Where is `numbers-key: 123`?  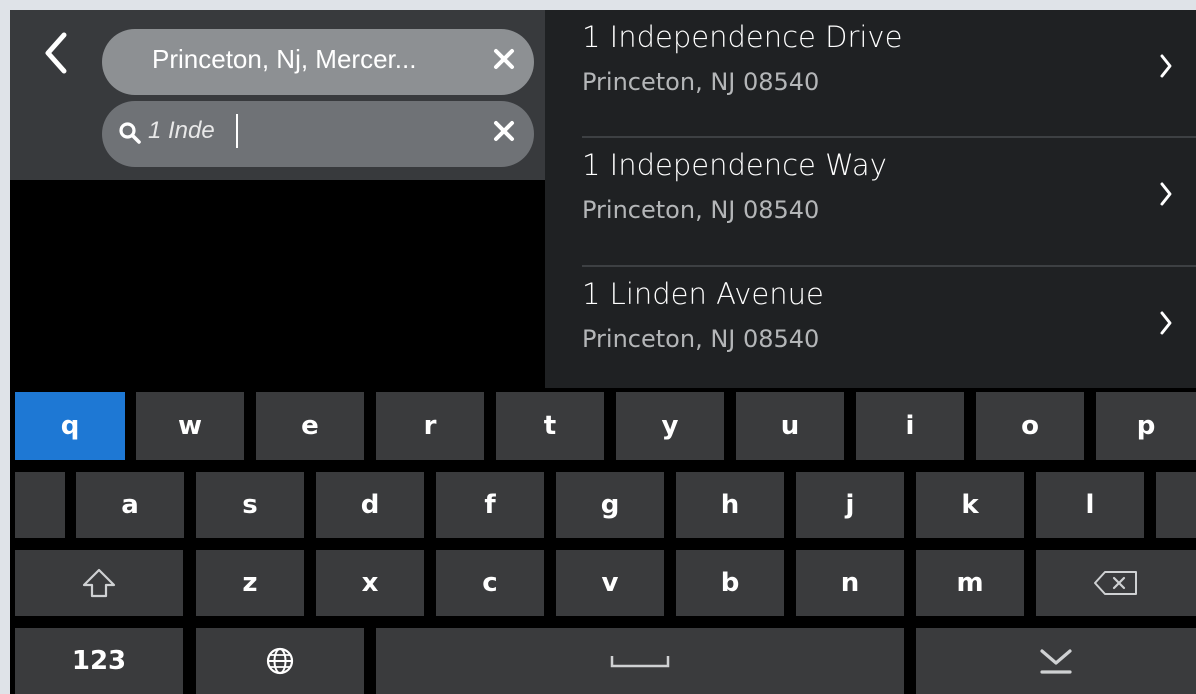 numbers-key: 123 is located at coordinates (99, 661).